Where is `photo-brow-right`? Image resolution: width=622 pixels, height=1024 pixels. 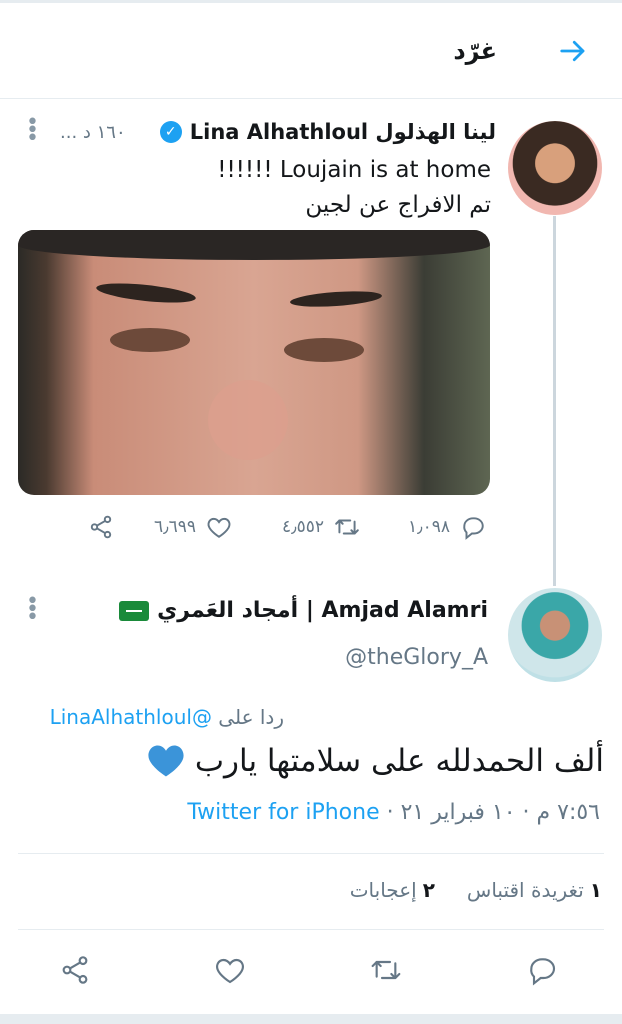
photo-brow-right is located at coordinates (336, 299).